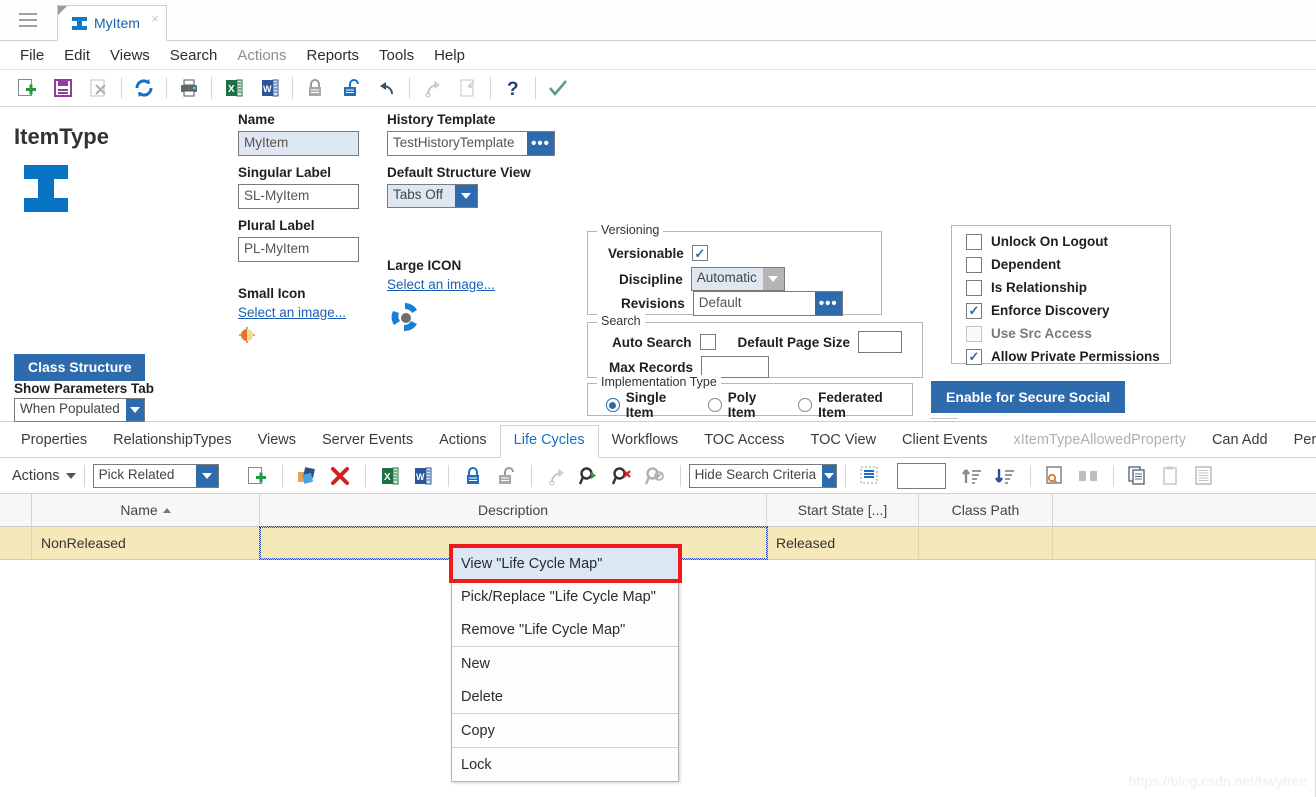 This screenshot has height=797, width=1316. Describe the element at coordinates (565, 596) in the screenshot. I see `context-menu-item-pick-replace-life-cycle-map: Pick/Replace "Life Cycle Map"` at that location.